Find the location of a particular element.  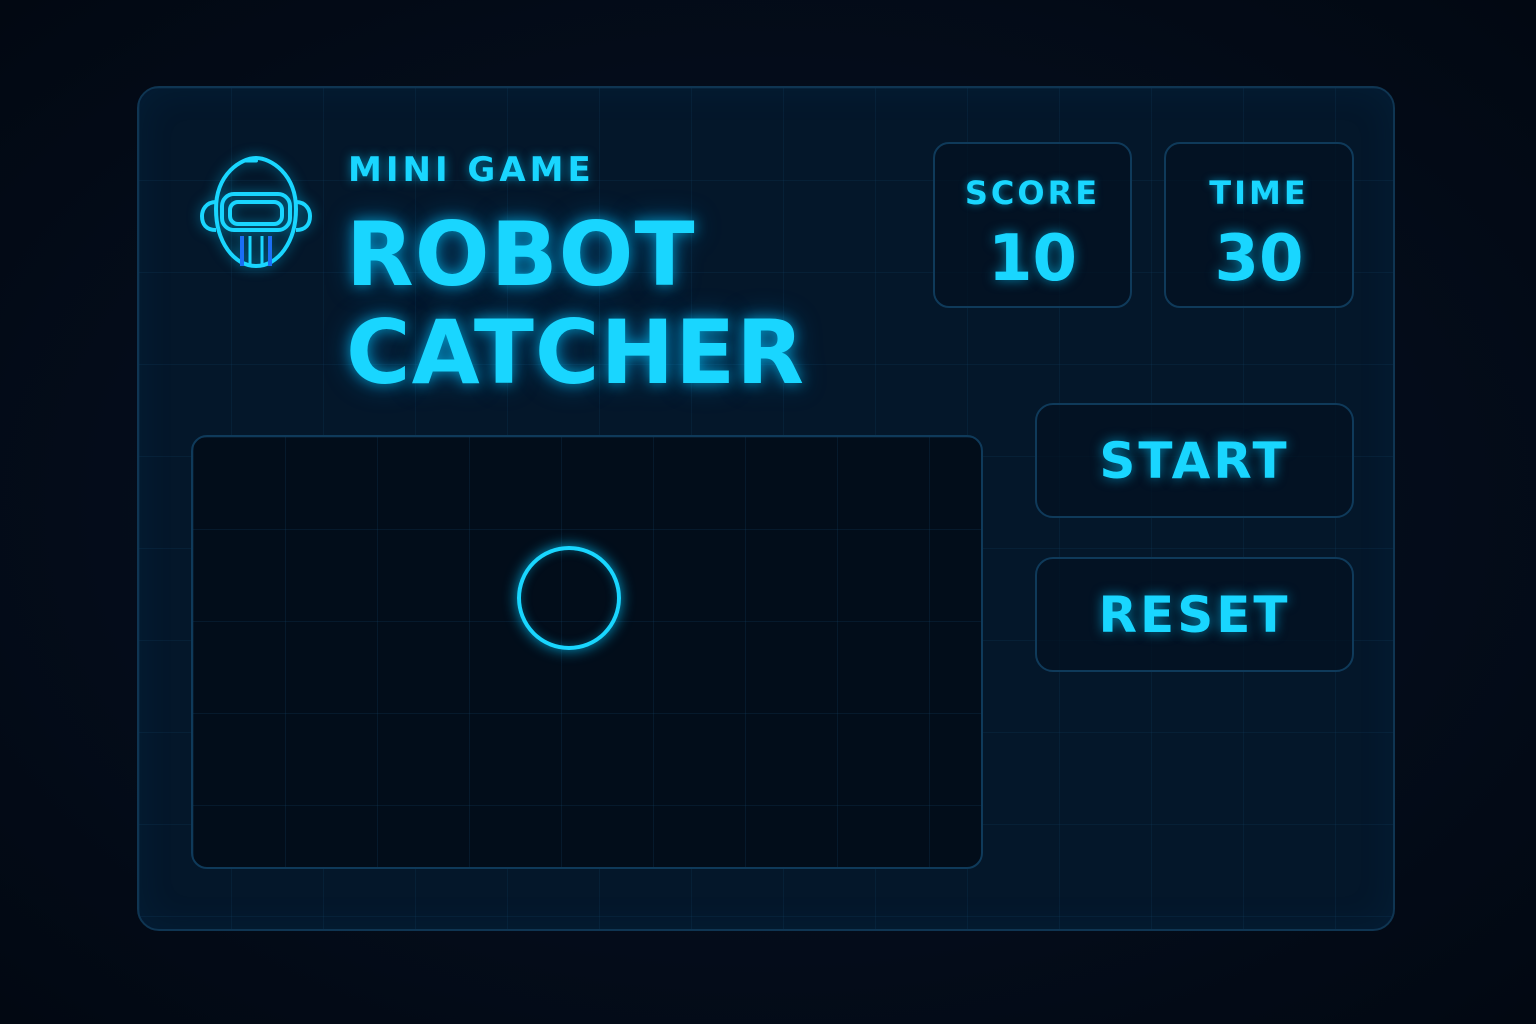

time-value: 30 is located at coordinates (1259, 259).